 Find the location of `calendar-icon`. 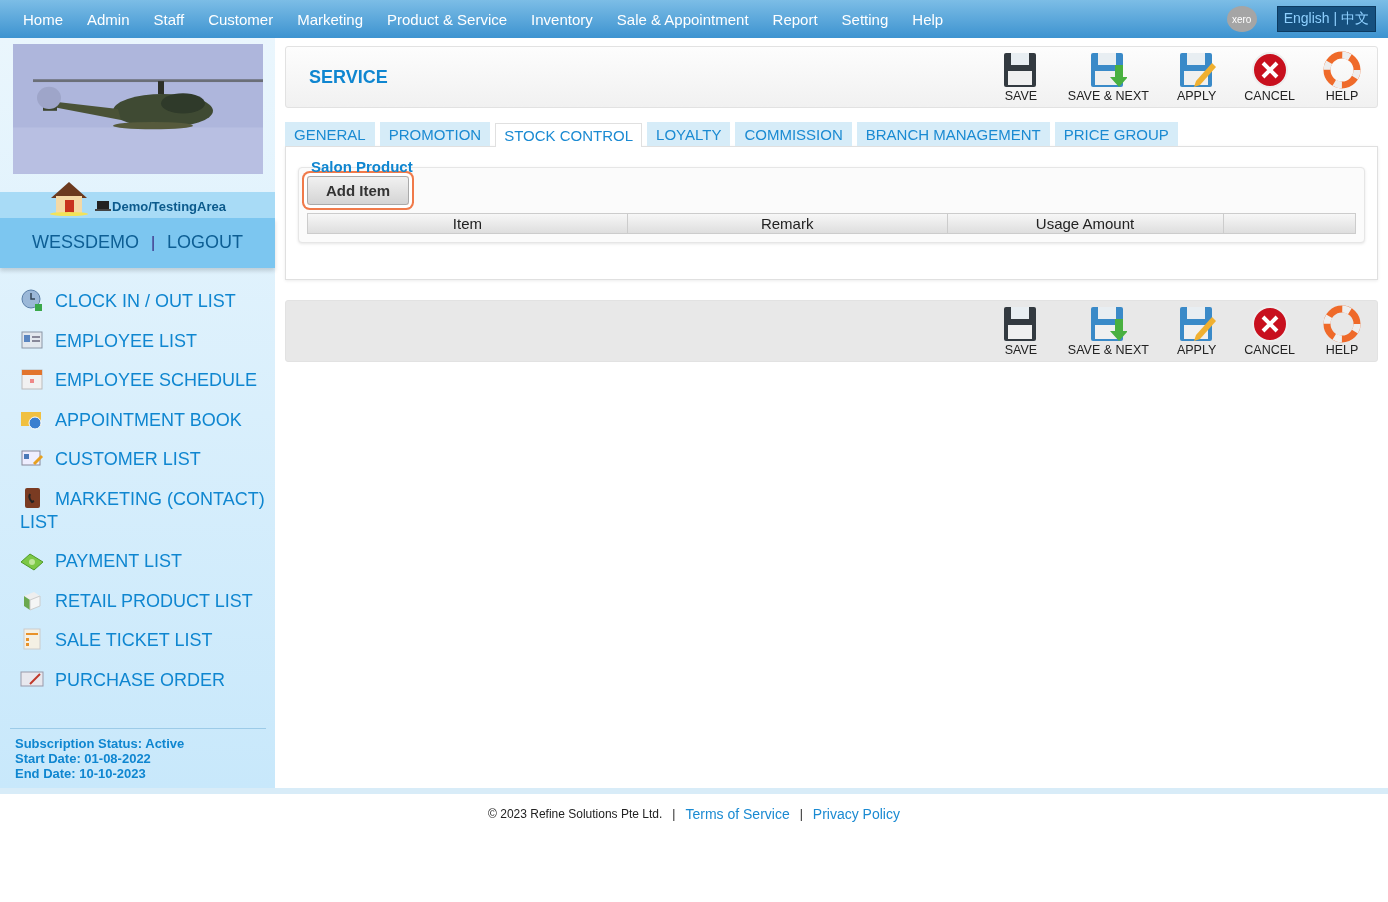

calendar-icon is located at coordinates (32, 379).